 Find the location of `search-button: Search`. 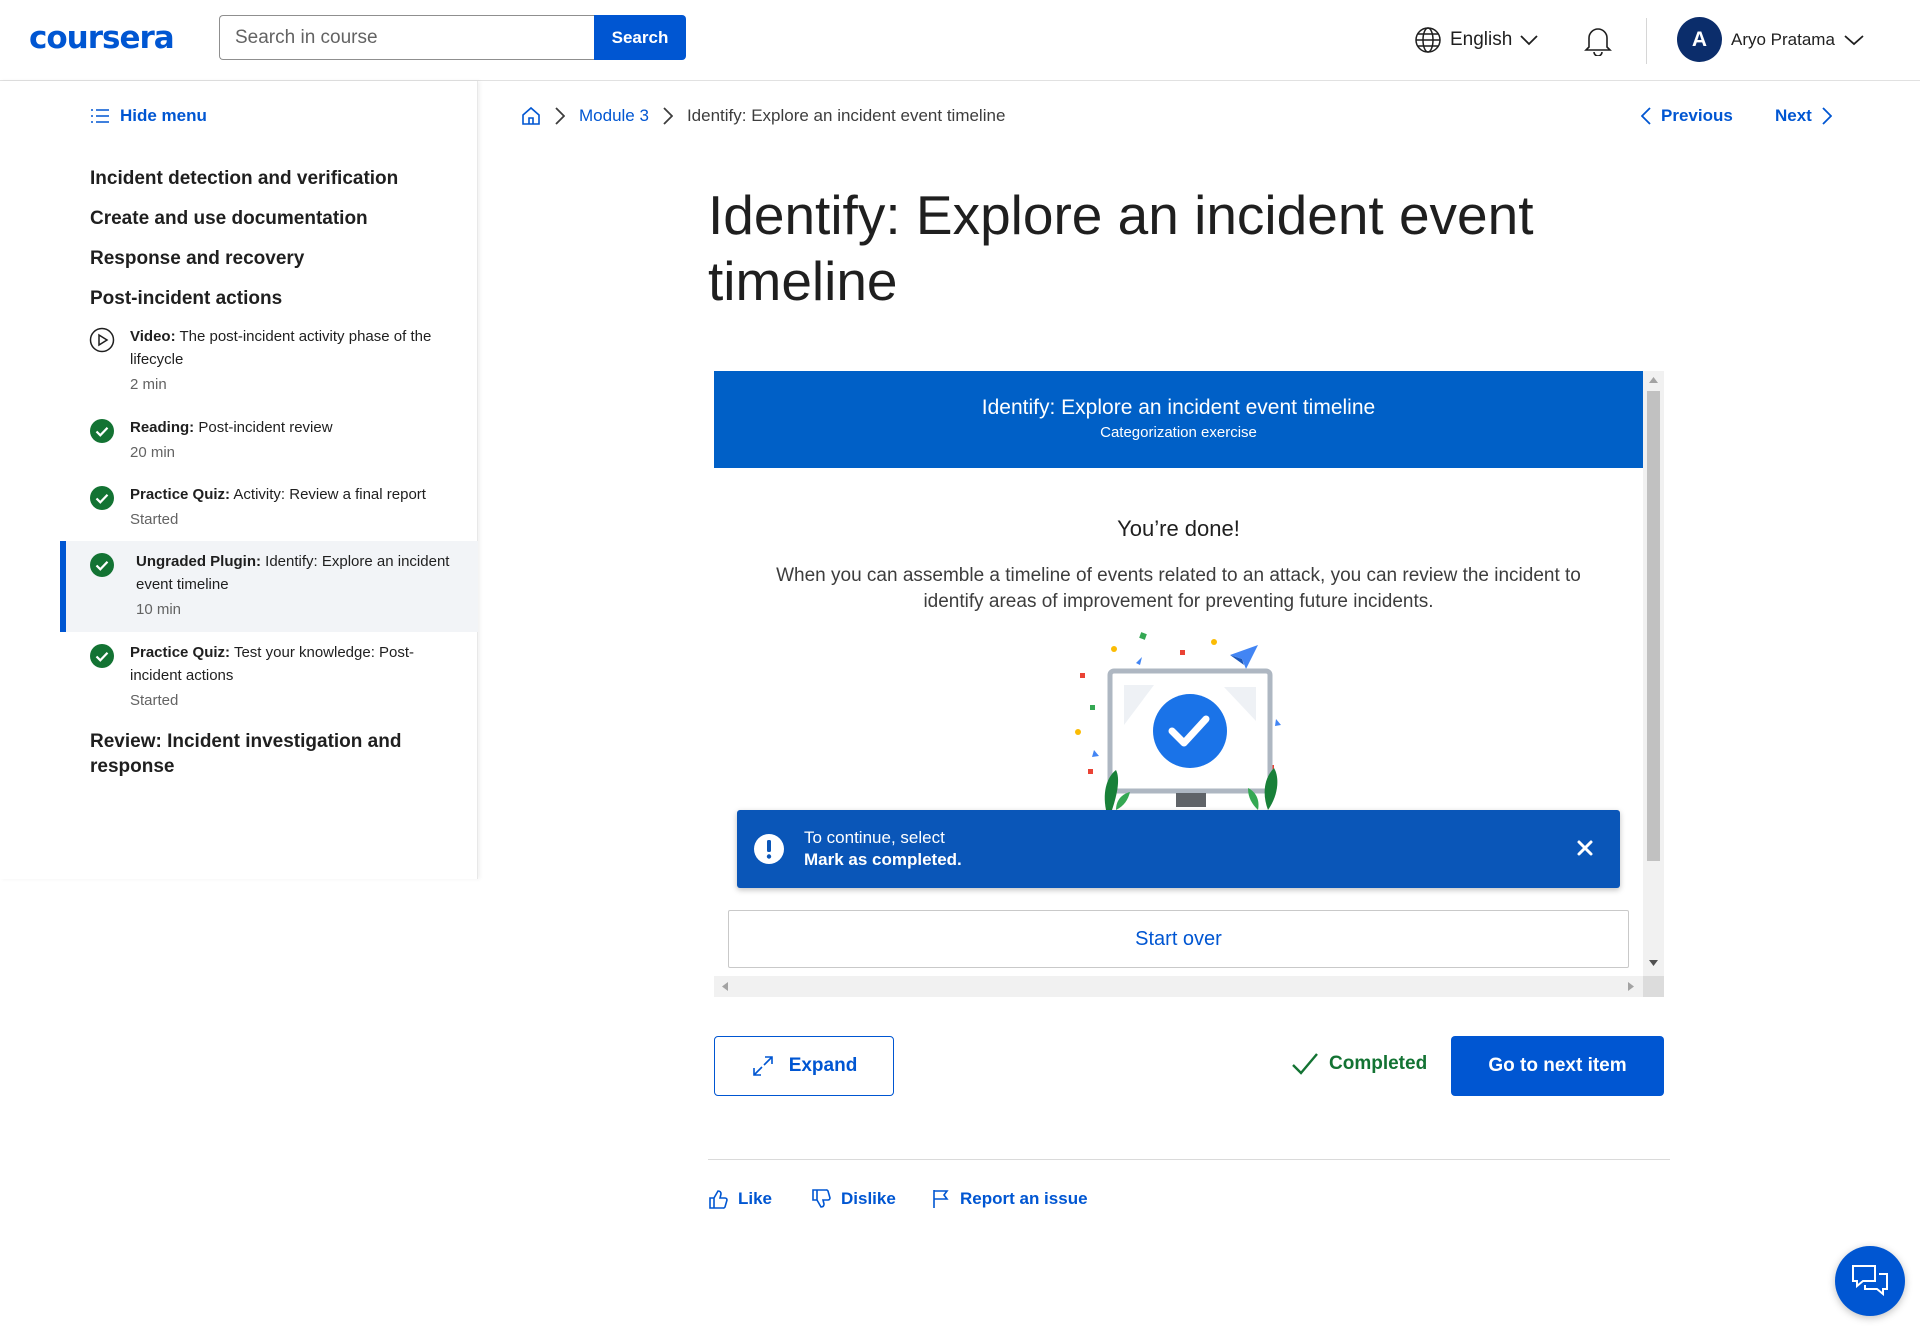

search-button: Search is located at coordinates (640, 37).